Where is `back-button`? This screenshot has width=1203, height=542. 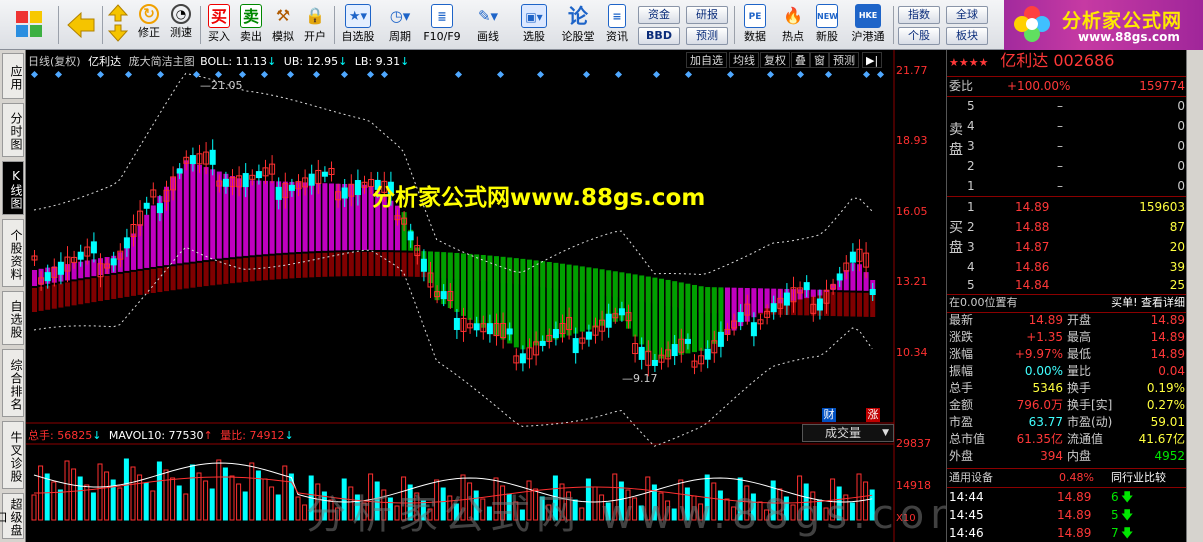
back-button is located at coordinates (81, 25).